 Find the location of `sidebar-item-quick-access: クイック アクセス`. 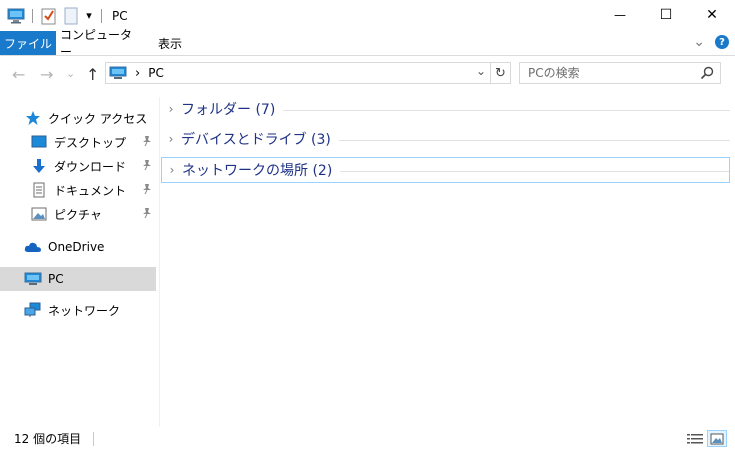

sidebar-item-quick-access: クイック アクセス is located at coordinates (78, 118).